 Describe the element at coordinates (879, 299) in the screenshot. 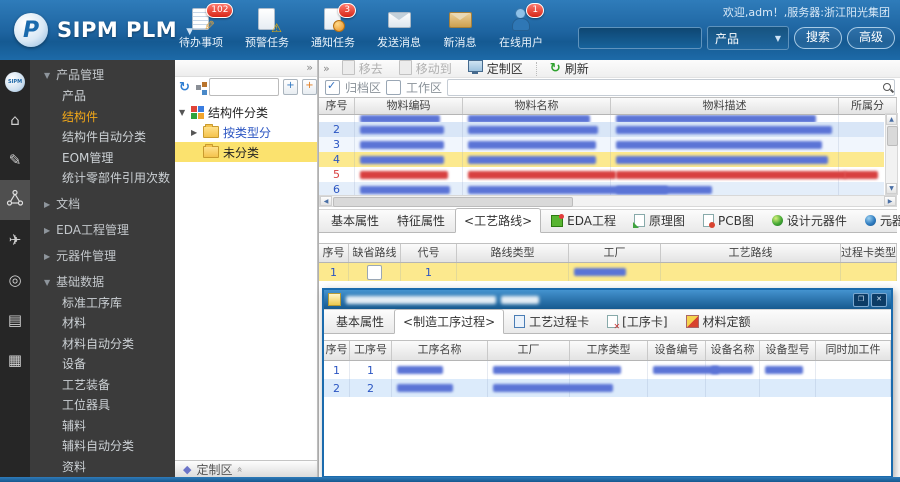

I see `close-button: ✕` at that location.